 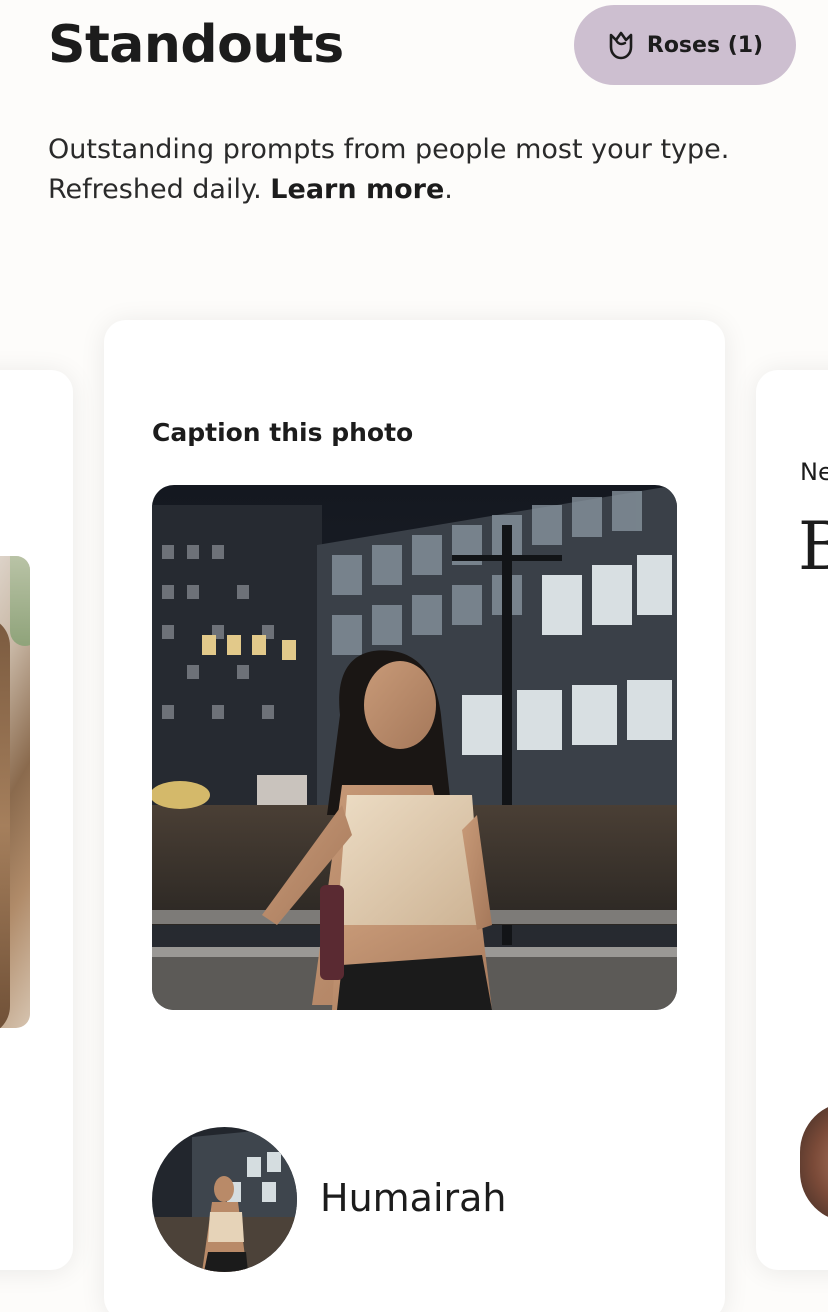 I want to click on page-title: Standouts, so click(x=196, y=45).